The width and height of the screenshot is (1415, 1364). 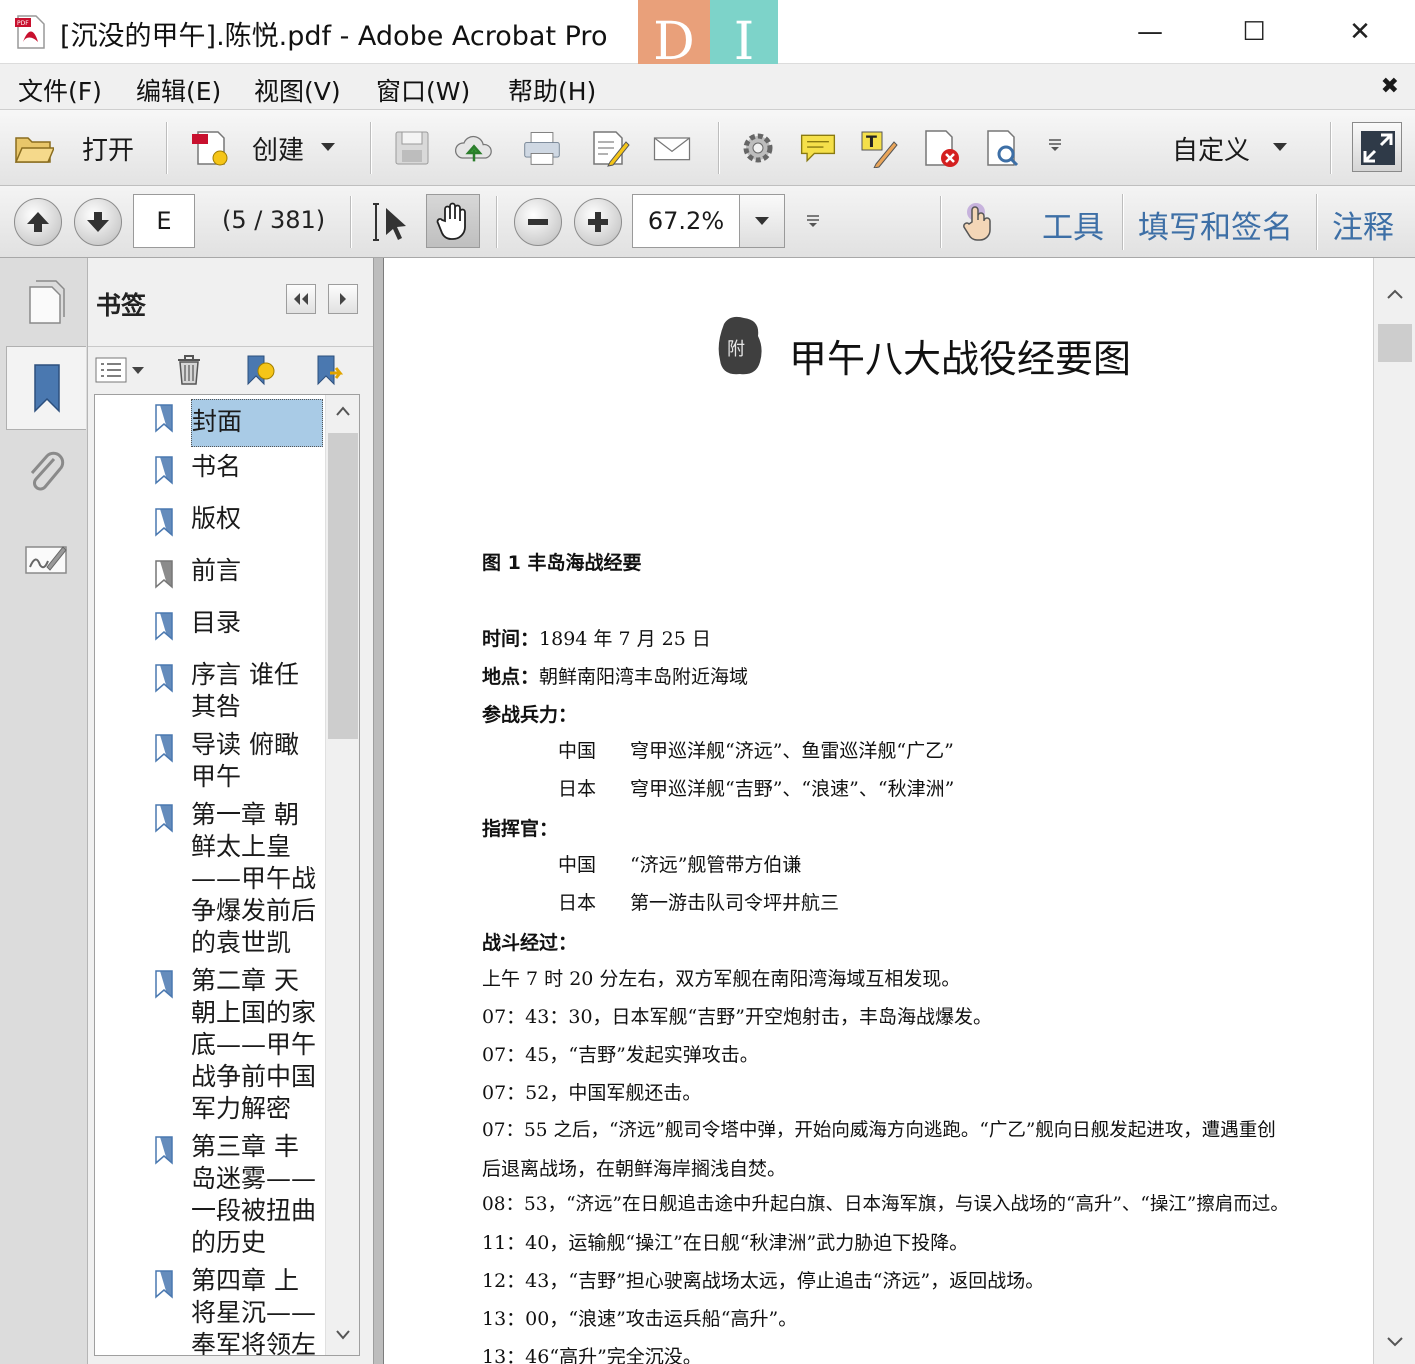 I want to click on arrow-up-icon, so click(x=38, y=222).